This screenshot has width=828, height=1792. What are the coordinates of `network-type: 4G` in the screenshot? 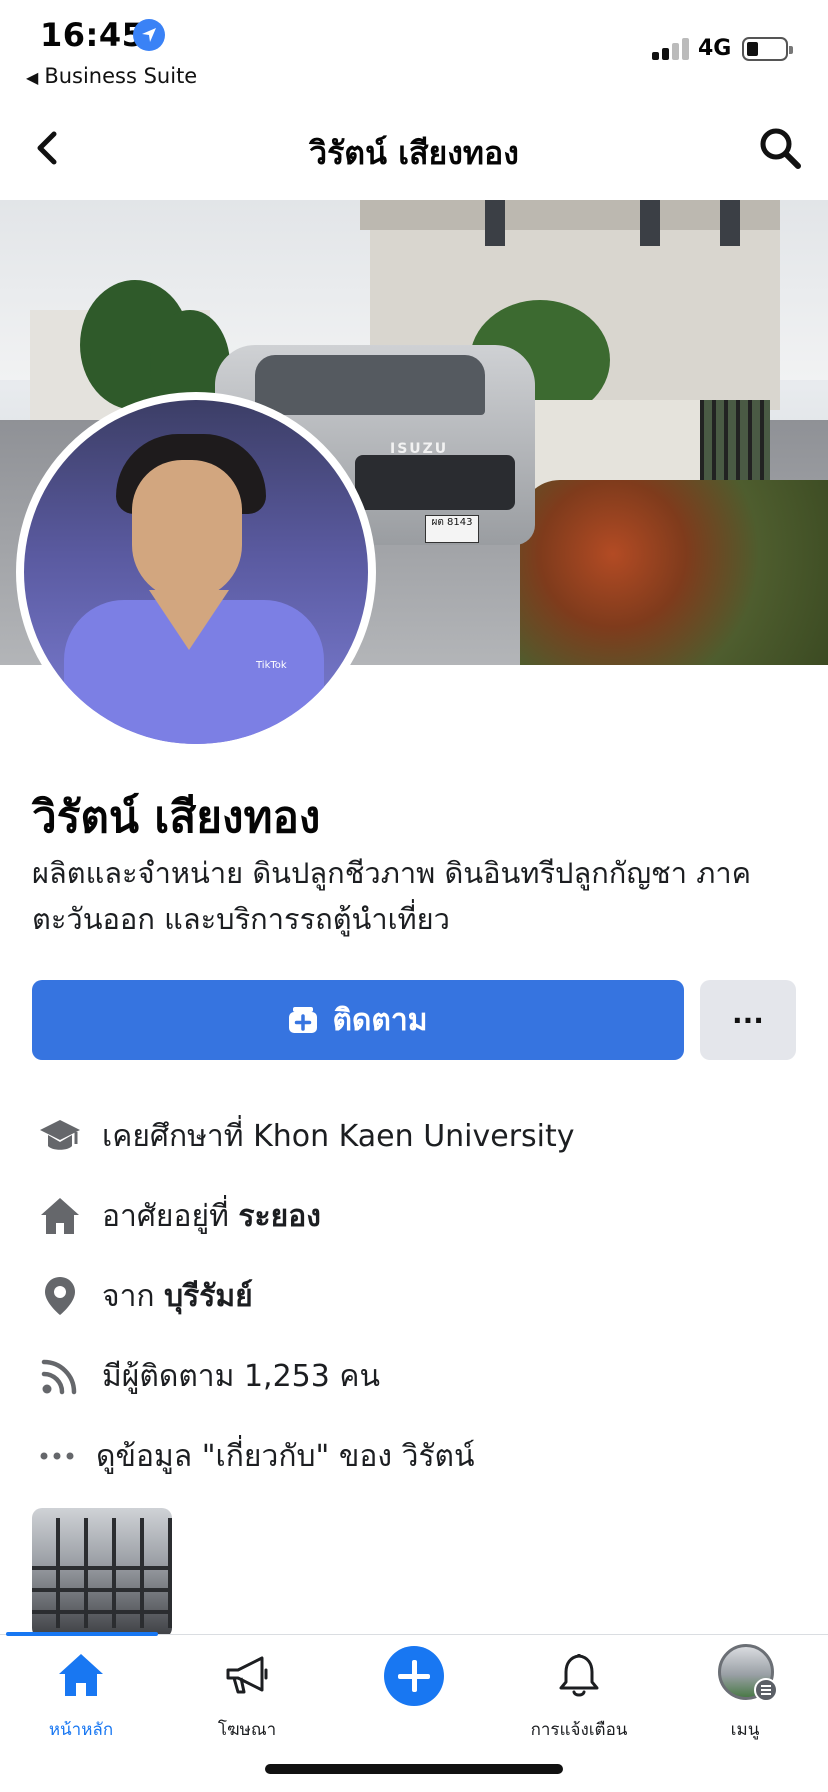 It's located at (715, 48).